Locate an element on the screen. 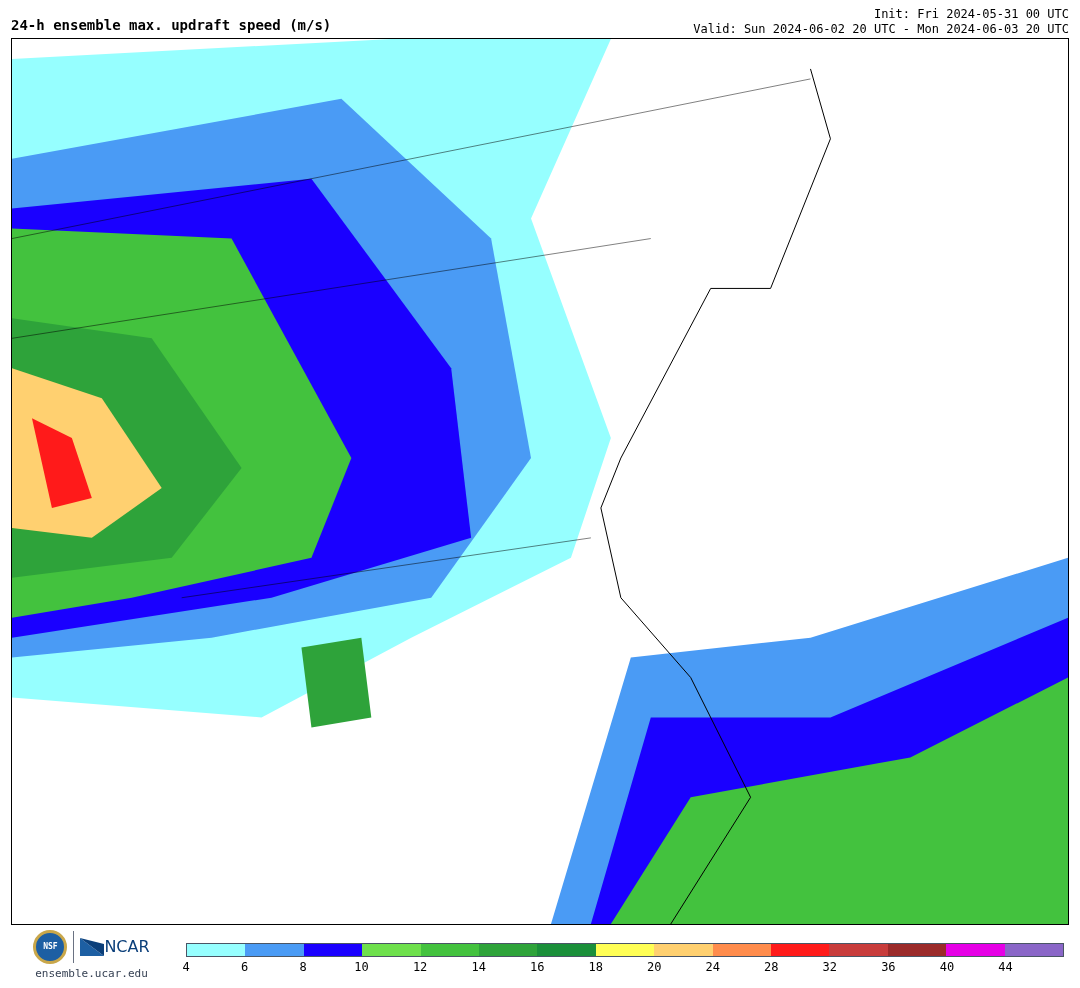  tick-label: 40 is located at coordinates (947, 967).